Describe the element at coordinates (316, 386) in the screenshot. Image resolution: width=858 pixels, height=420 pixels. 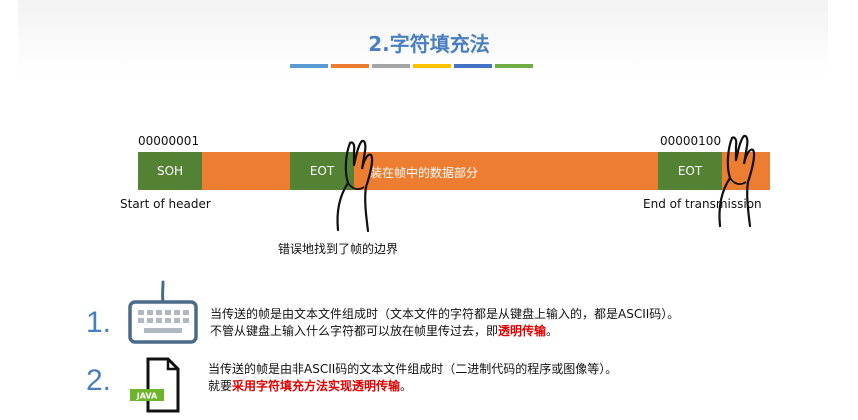
I see `byte-stuffing-highlight: 采用字符填充方法实现透明传输` at that location.